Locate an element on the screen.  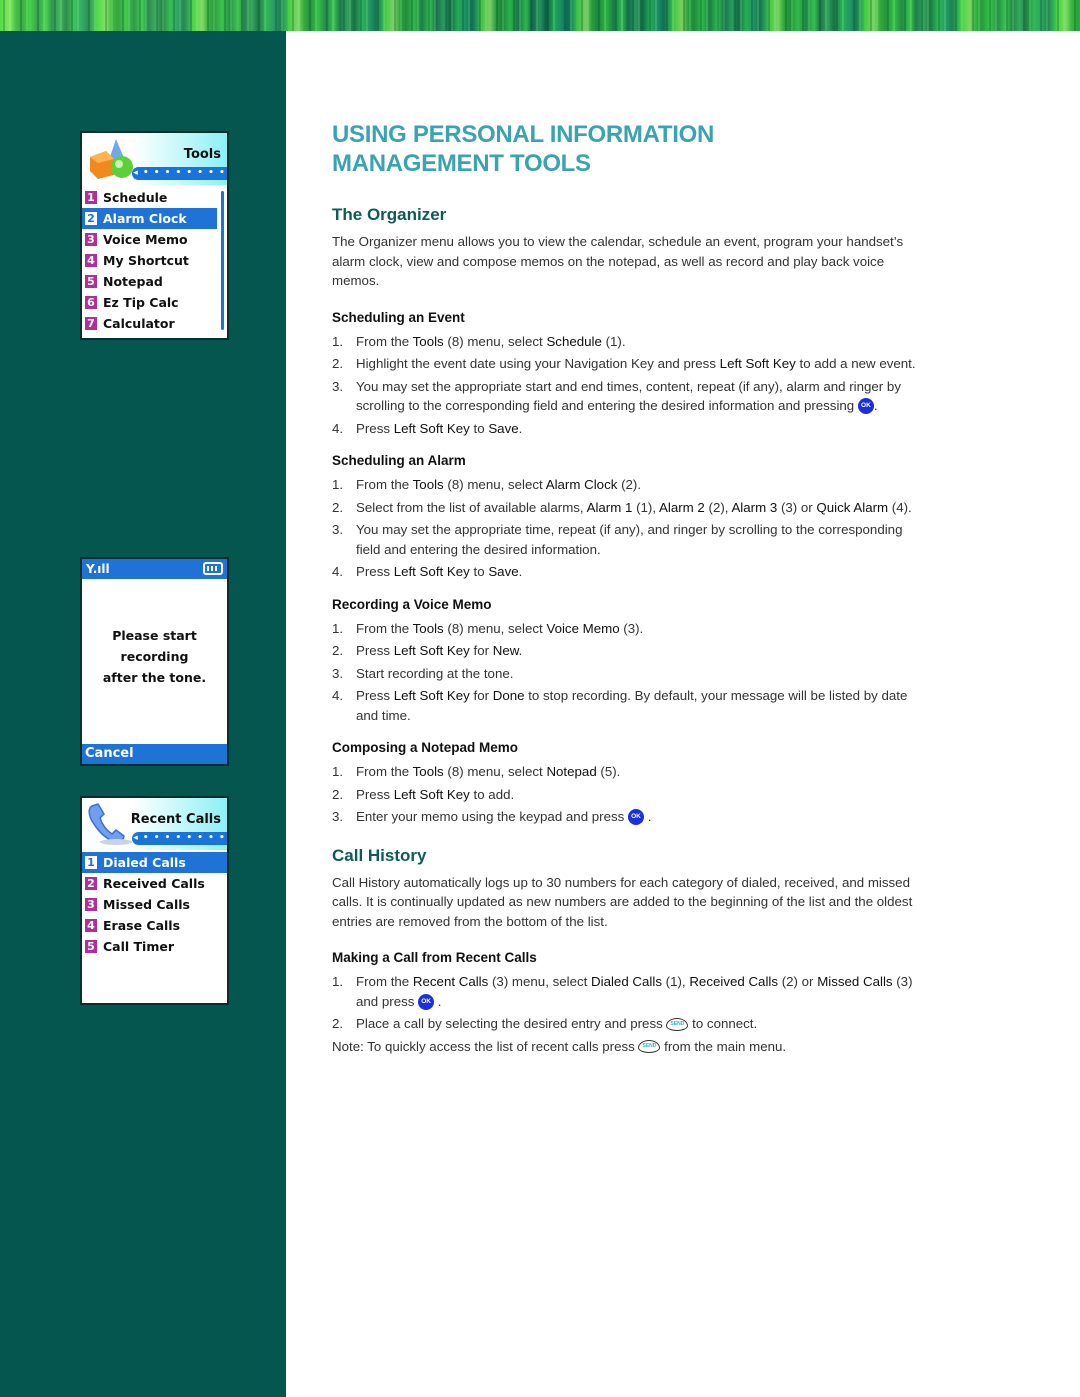
ui-term: Done is located at coordinates (508, 695).